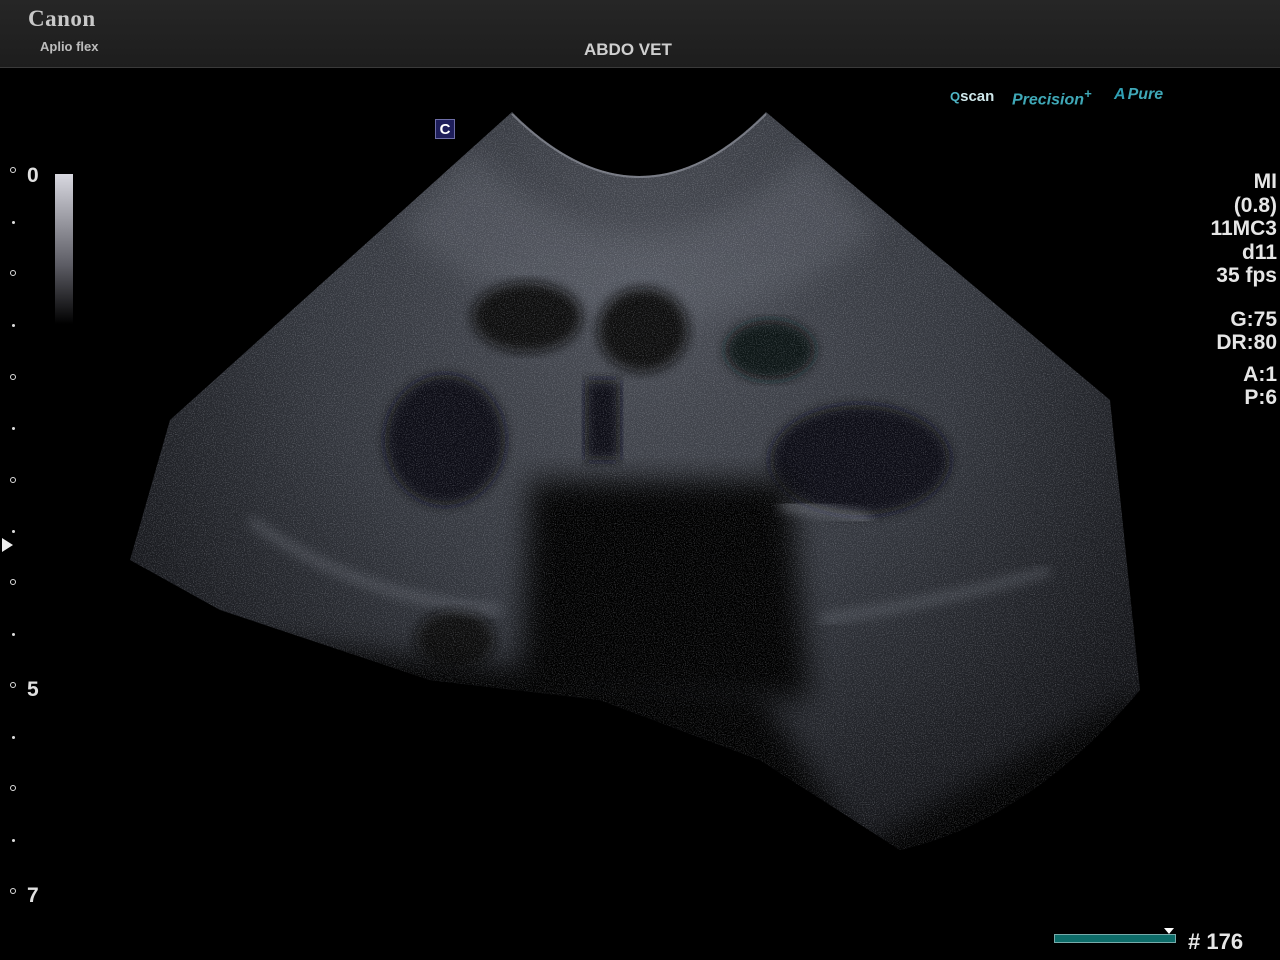 The height and width of the screenshot is (960, 1280). What do you see at coordinates (1169, 931) in the screenshot?
I see `cine-position-icon` at bounding box center [1169, 931].